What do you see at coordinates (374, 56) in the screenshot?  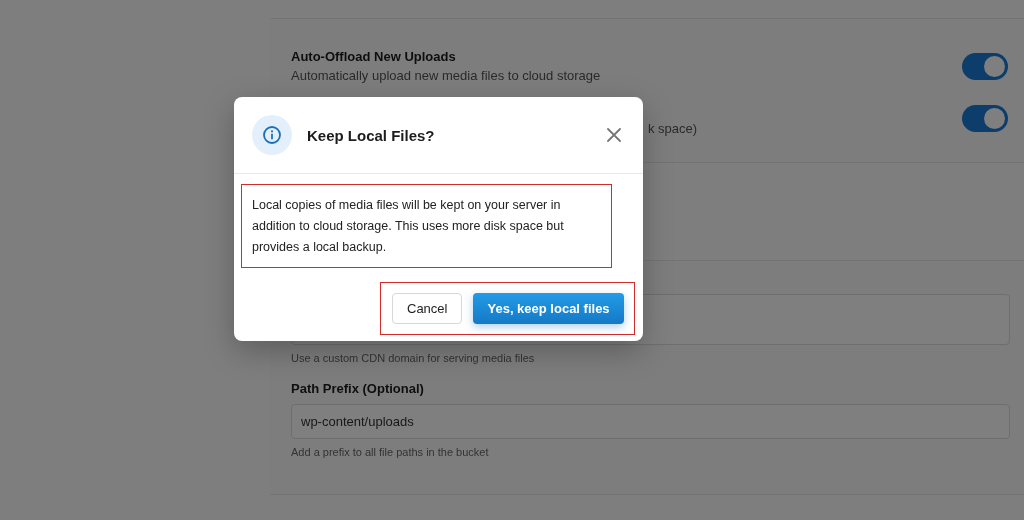 I see `setting-title: Auto-Offload New Uploads` at bounding box center [374, 56].